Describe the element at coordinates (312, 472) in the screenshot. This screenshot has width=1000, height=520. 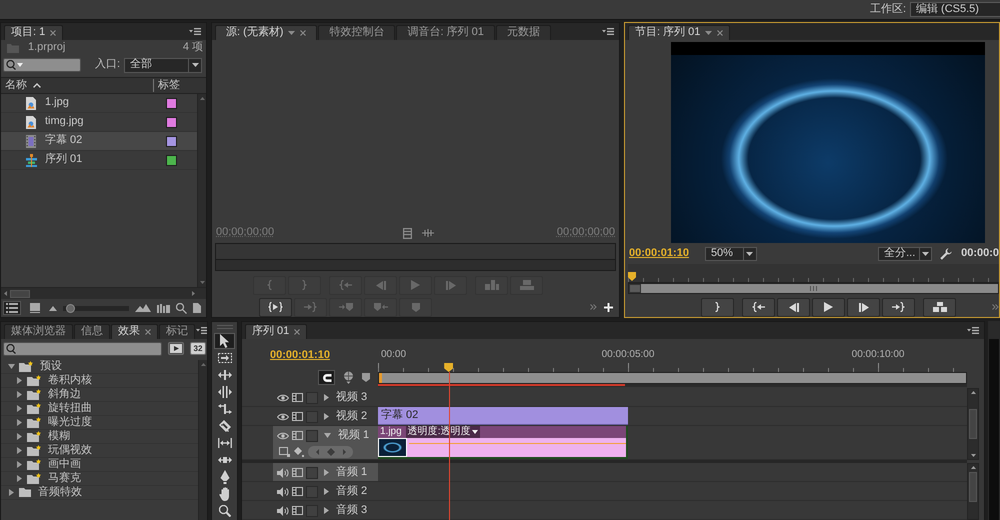
I see `lock-toggle` at that location.